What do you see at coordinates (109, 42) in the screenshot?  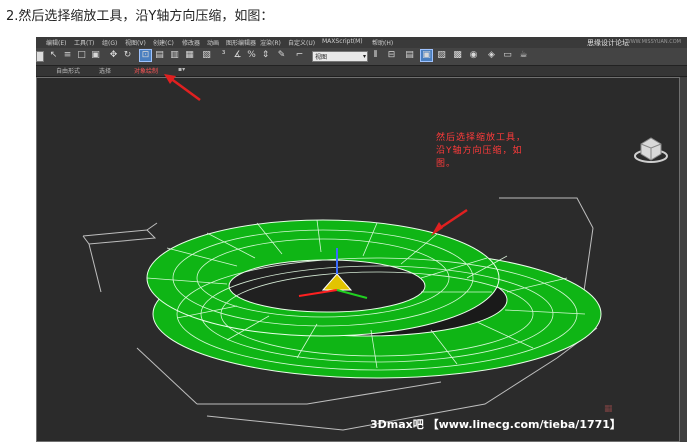 I see `menu-group: 组(G)` at bounding box center [109, 42].